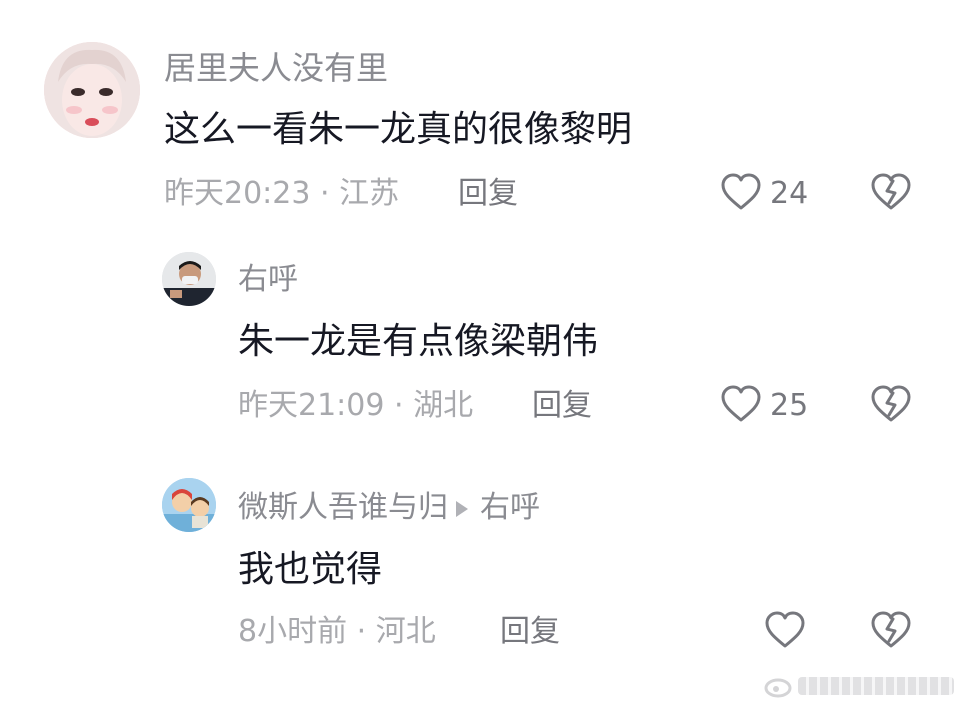 The width and height of the screenshot is (960, 706). What do you see at coordinates (462, 508) in the screenshot?
I see `reply-arrow-icon` at bounding box center [462, 508].